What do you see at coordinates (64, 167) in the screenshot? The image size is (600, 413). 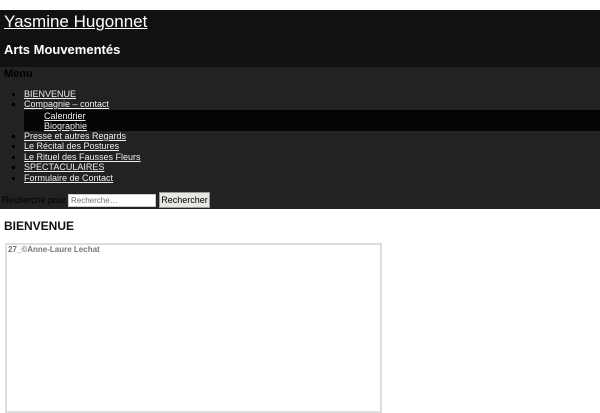 I see `menu-link: SPECTACULAIRES` at bounding box center [64, 167].